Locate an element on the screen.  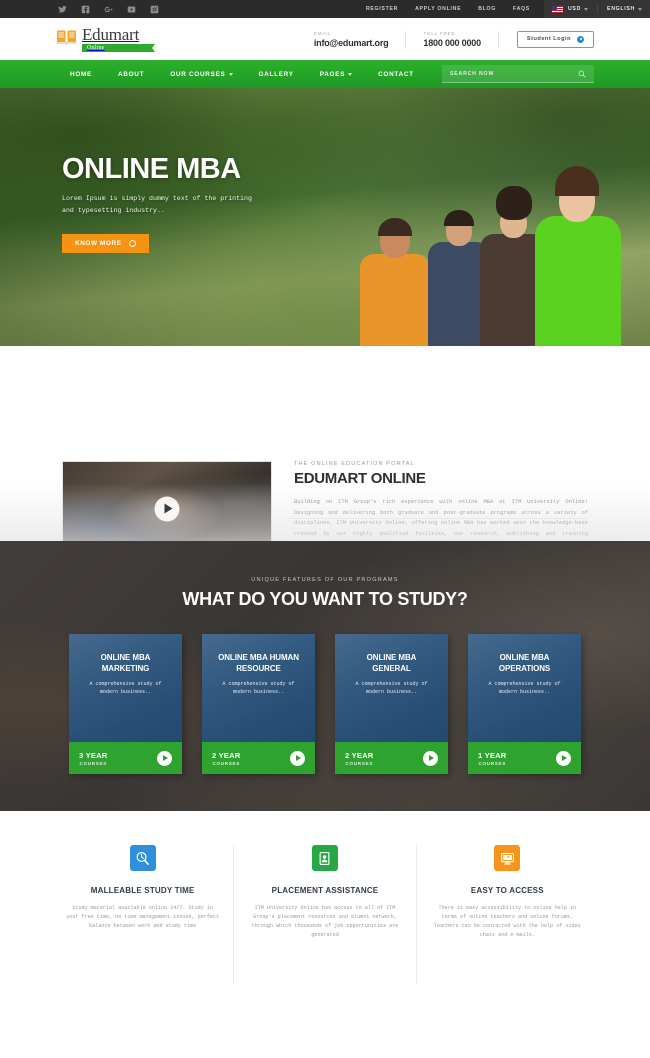
student-login-label: Student Login is located at coordinates (548, 39).